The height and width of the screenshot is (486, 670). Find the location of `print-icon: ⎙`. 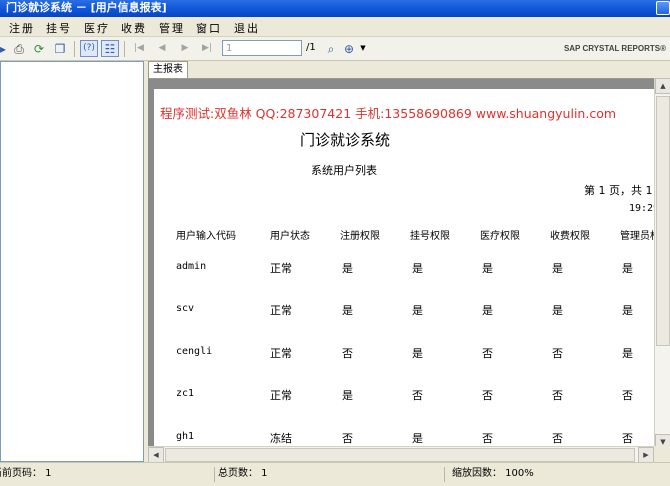

print-icon: ⎙ is located at coordinates (19, 48).